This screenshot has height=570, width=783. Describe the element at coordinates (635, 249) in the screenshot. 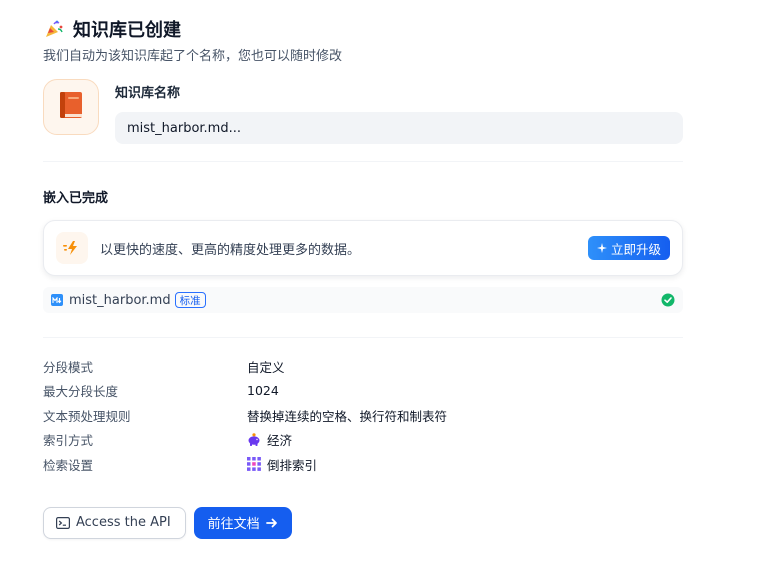

I see `upgrade-now-label: 立即升级` at that location.